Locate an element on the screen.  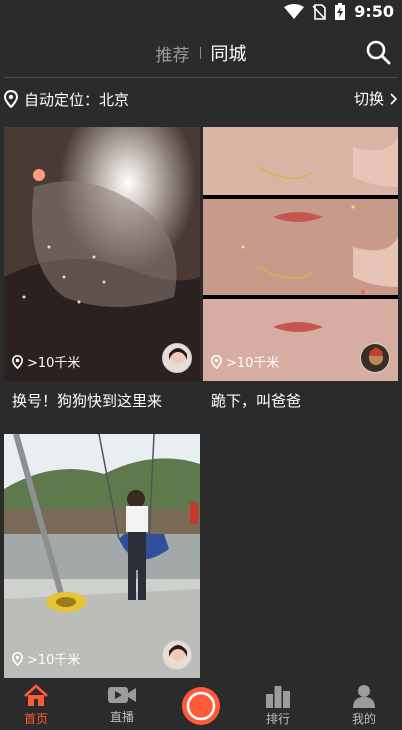
nav-label: 我的 is located at coordinates (363, 719).